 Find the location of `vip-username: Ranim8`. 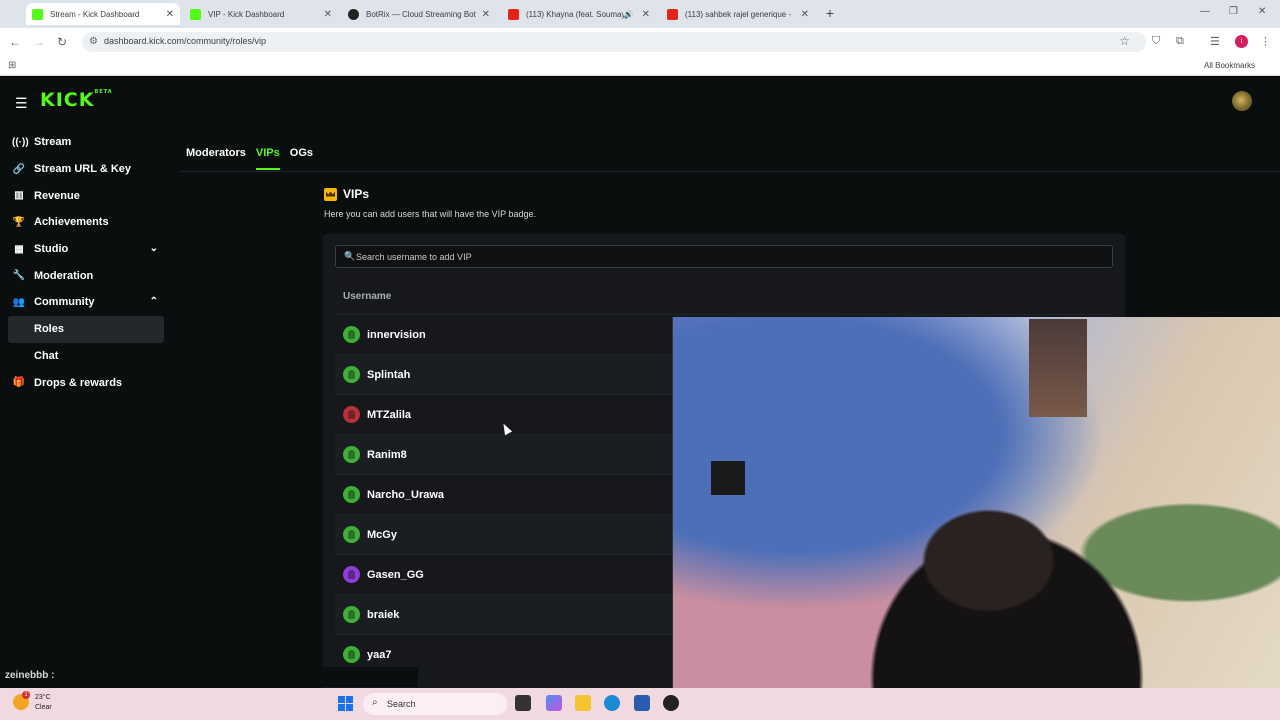

vip-username: Ranim8 is located at coordinates (387, 454).